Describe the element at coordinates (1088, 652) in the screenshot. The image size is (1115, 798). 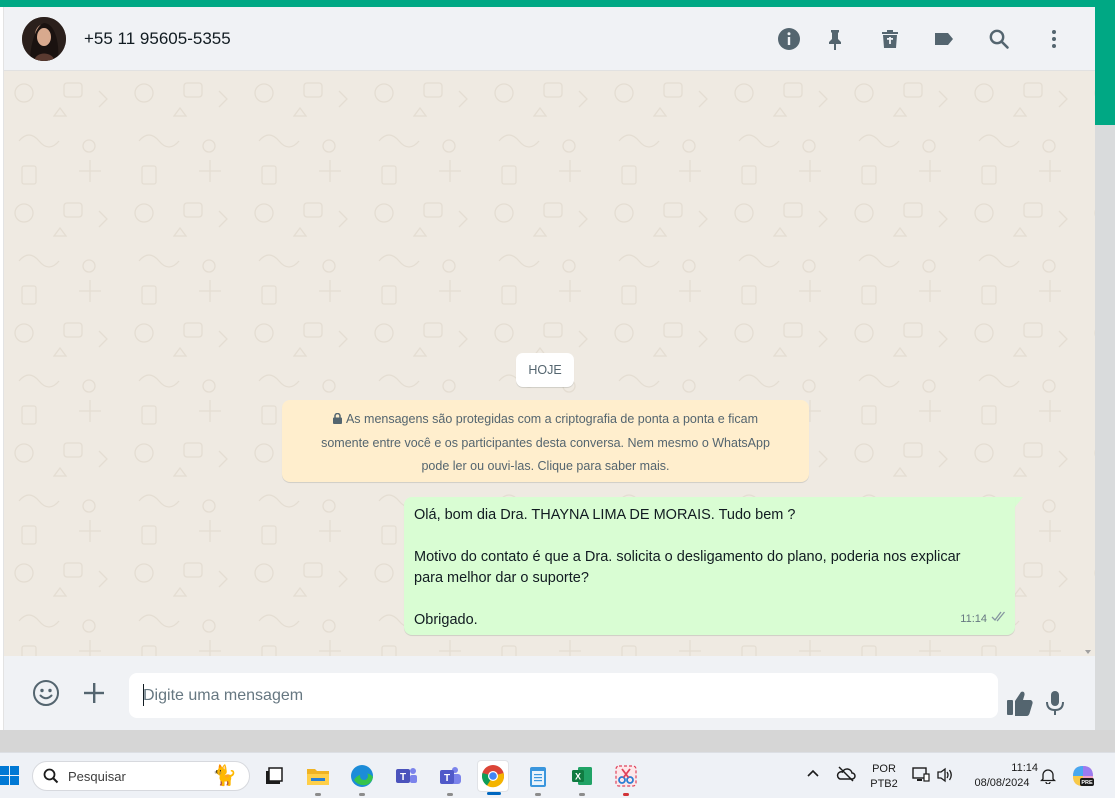
I see `scroll-down-arrow` at that location.